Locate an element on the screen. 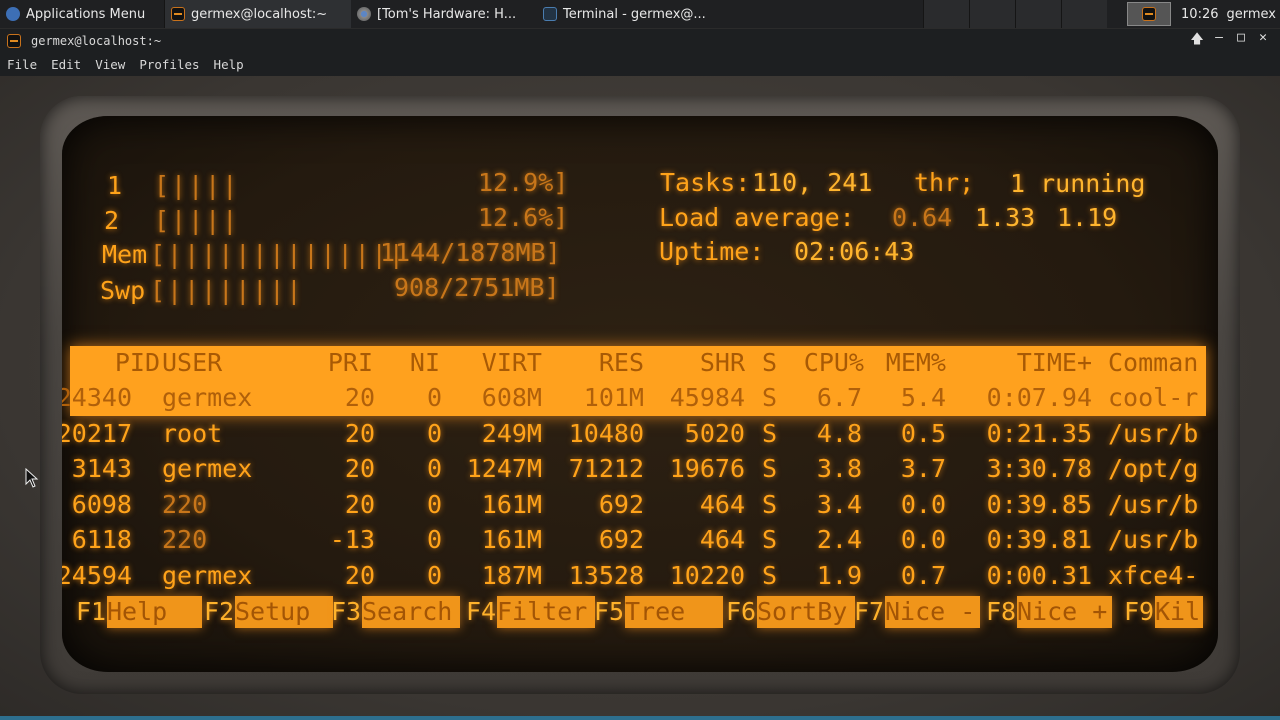 Image resolution: width=1280 pixels, height=720 pixels. cell-time: 0:39.85 is located at coordinates (1039, 504).